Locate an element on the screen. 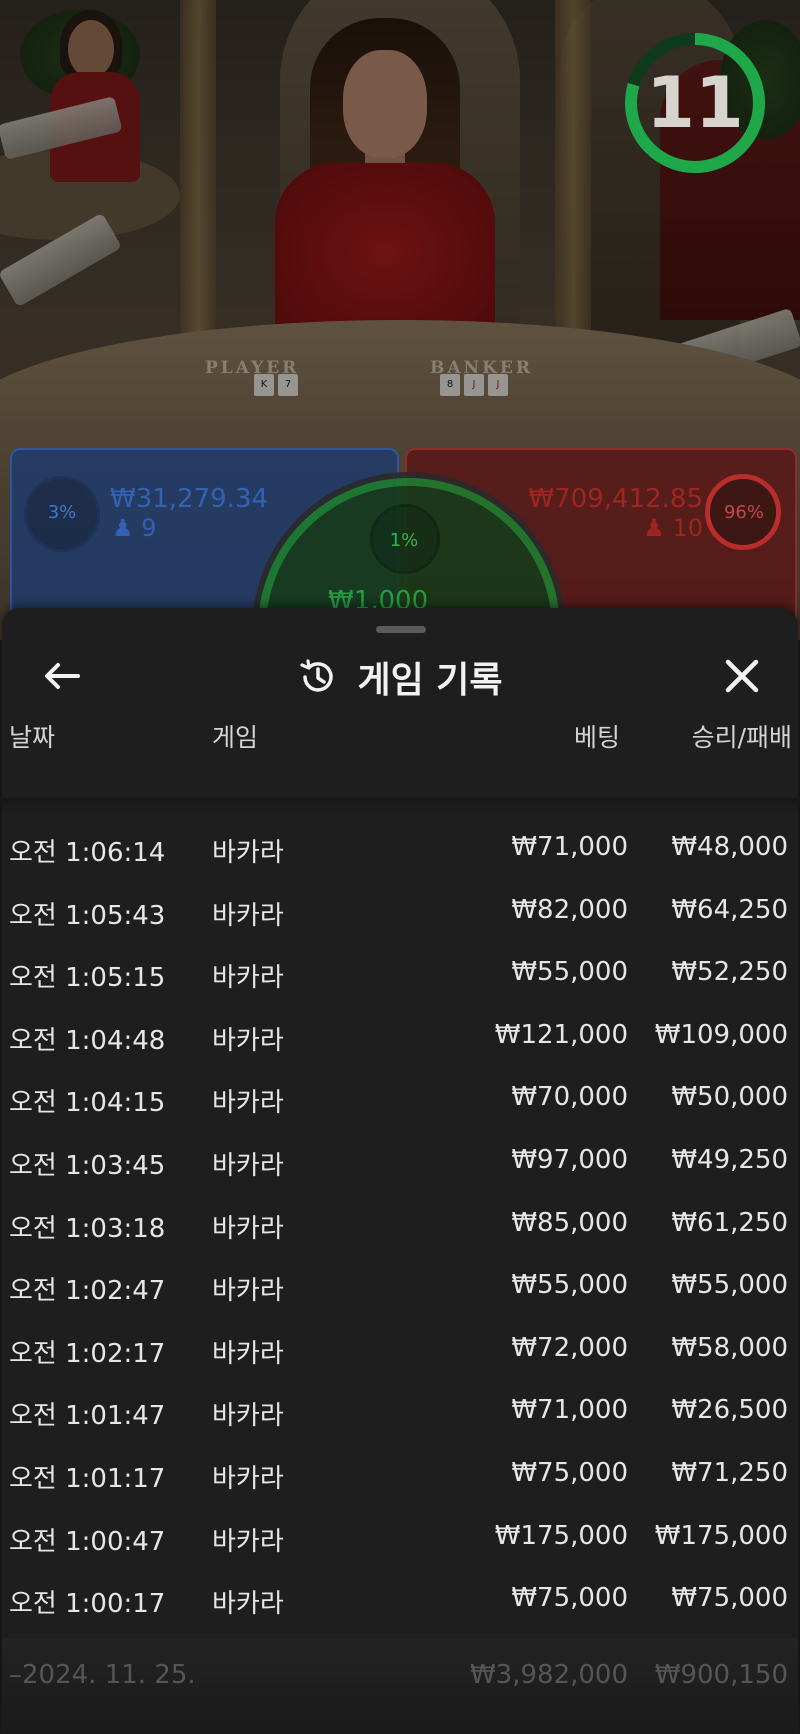 This screenshot has width=800, height=1734. row-result-amount: ₩49,250 is located at coordinates (729, 1159).